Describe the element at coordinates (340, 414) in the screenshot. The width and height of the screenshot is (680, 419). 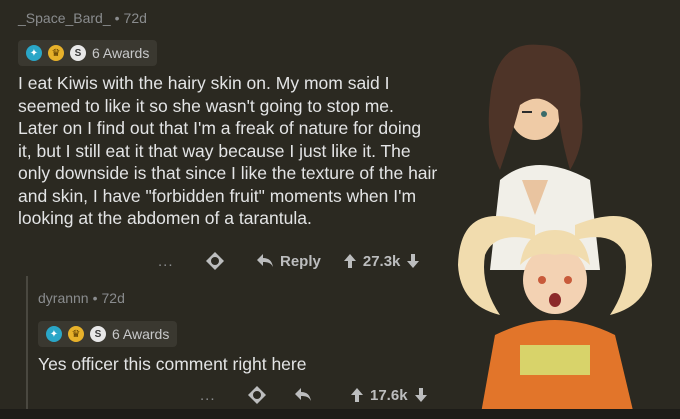
I see `bottom-bar` at that location.